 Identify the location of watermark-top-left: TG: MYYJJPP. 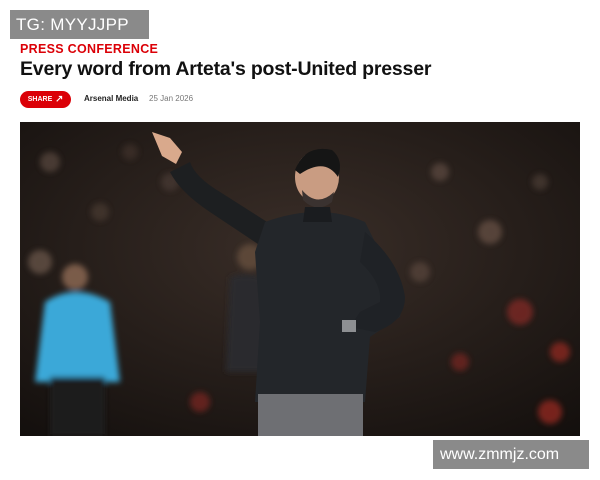
(79, 24).